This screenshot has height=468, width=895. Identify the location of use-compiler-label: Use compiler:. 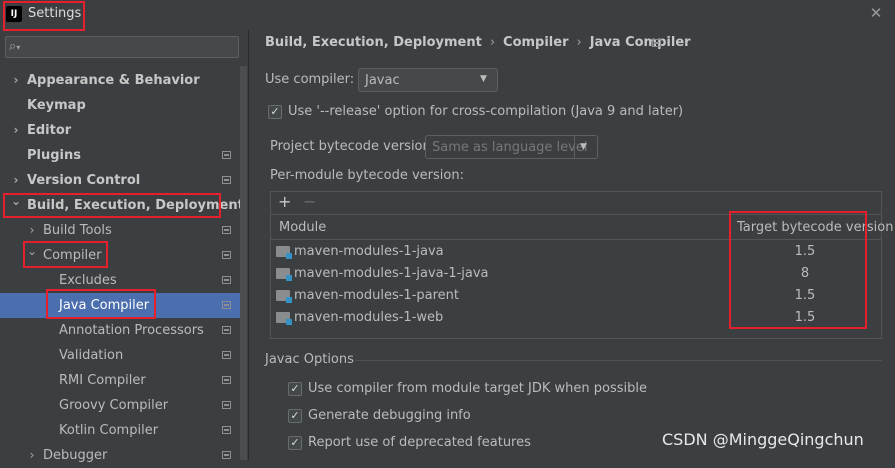
(310, 79).